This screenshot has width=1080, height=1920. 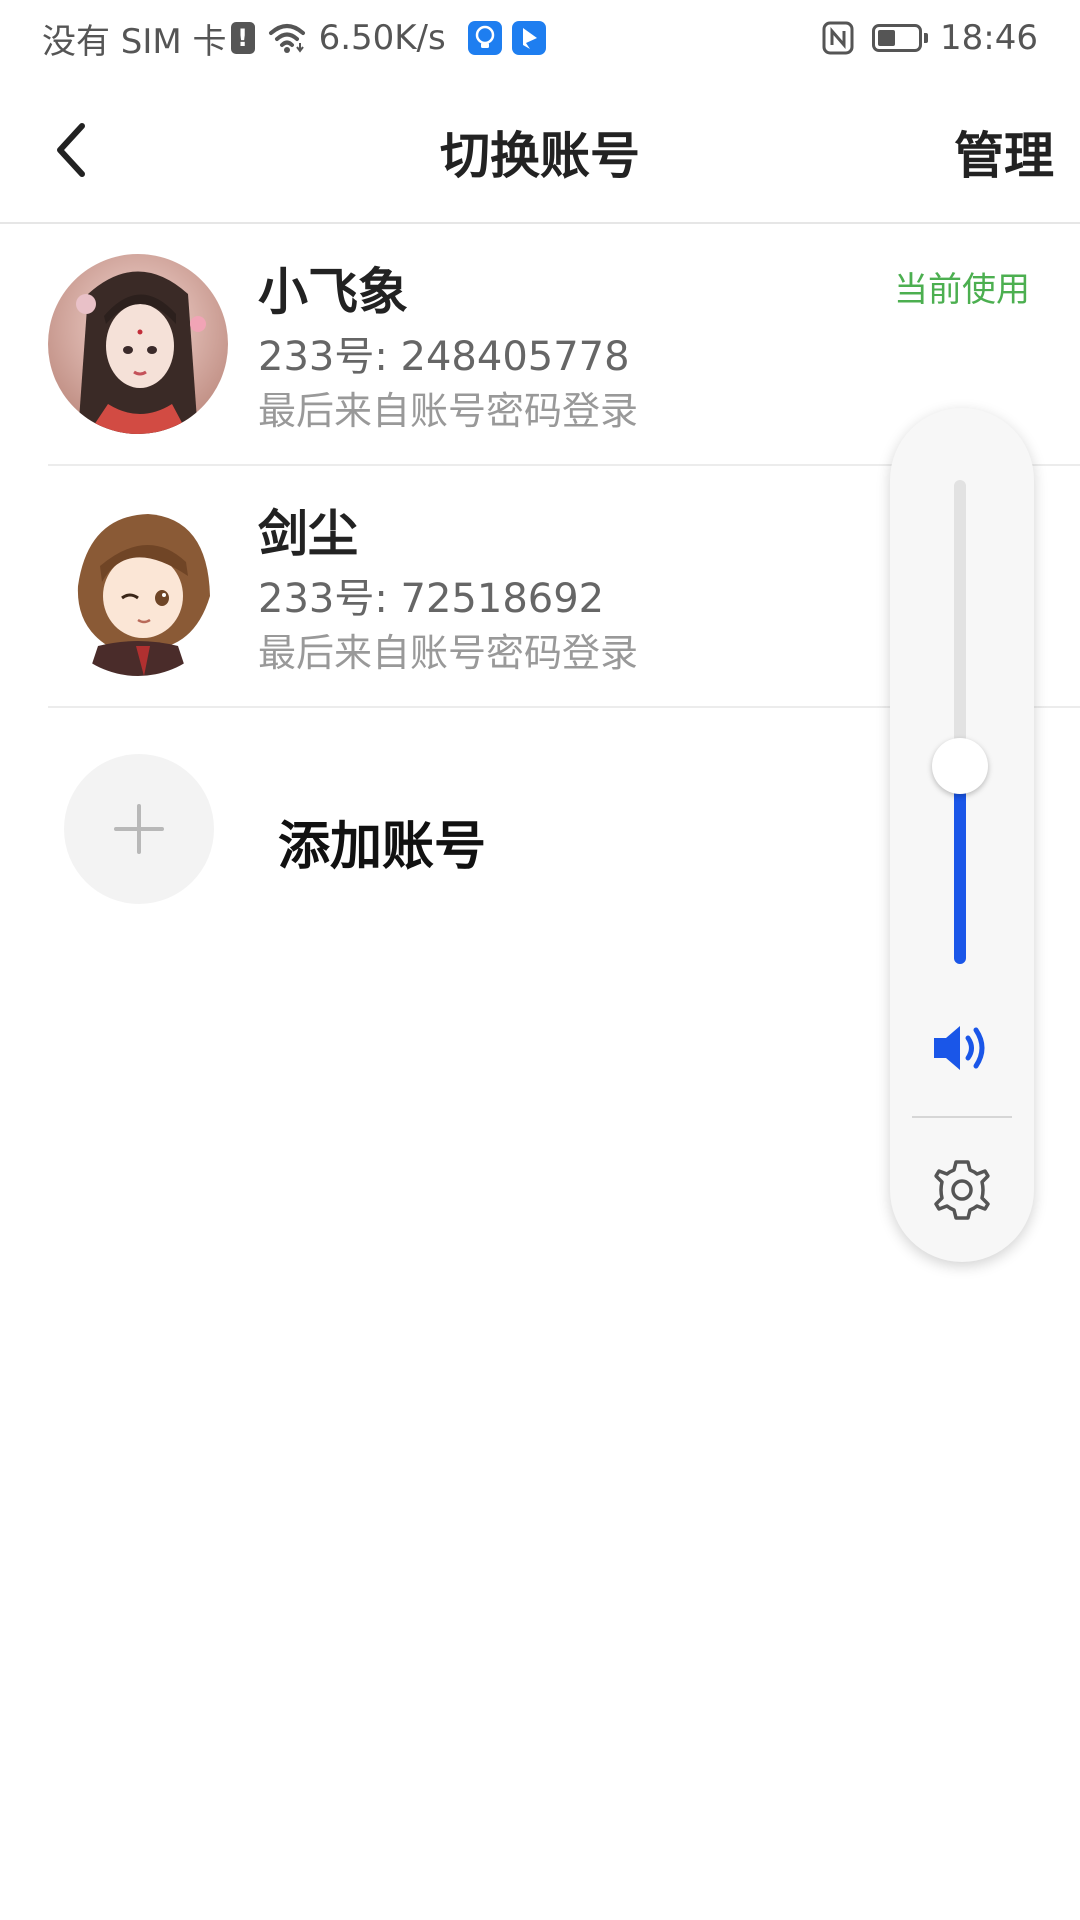 What do you see at coordinates (382, 847) in the screenshot?
I see `add-account-label: 添加账号` at bounding box center [382, 847].